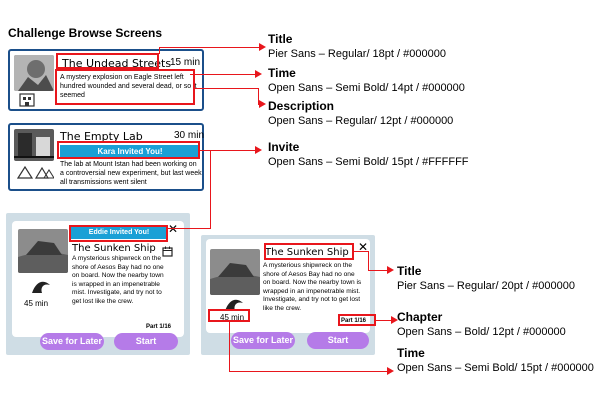 The height and width of the screenshot is (400, 600). Describe the element at coordinates (368, 162) in the screenshot. I see `annotation-invite-spec: Open Sans – Semi Bold/ 15pt / #FFFFFF` at that location.